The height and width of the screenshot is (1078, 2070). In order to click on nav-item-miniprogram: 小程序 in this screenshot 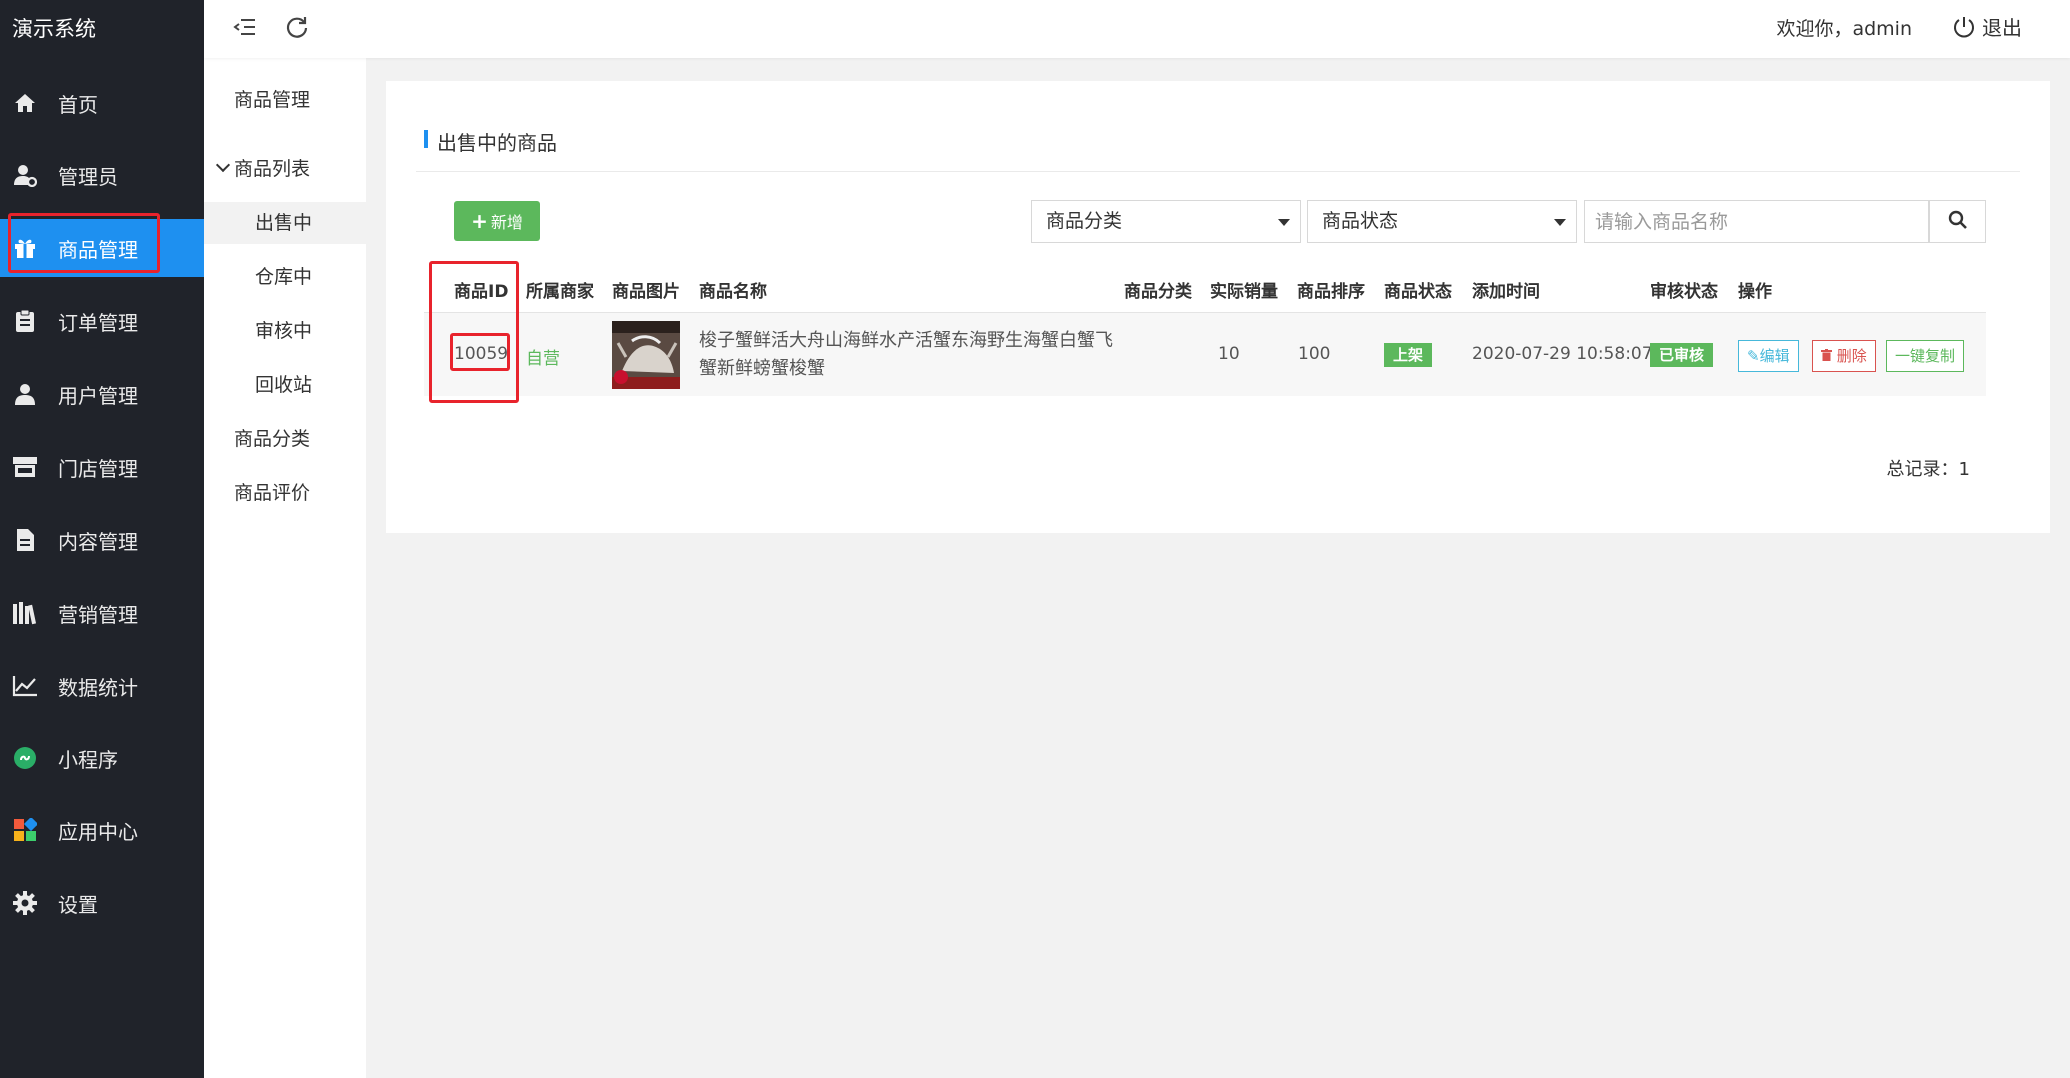, I will do `click(102, 758)`.